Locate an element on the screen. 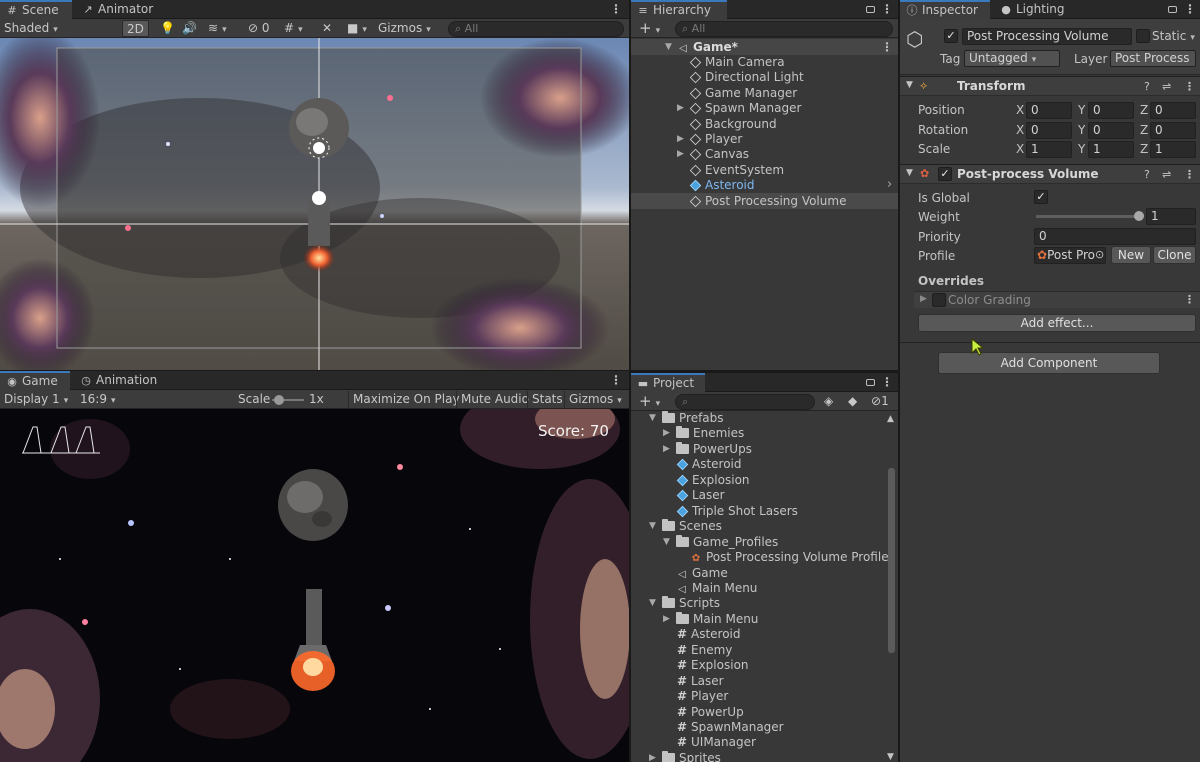 This screenshot has height=762, width=1200. object-picker-icon: ⊙ is located at coordinates (1099, 254).